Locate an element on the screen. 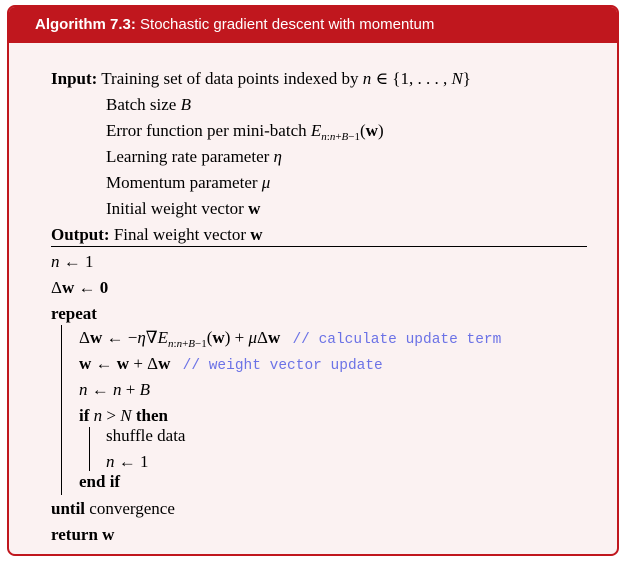 This screenshot has width=628, height=567. learning-rate-text: Learning rate parameter is located at coordinates (188, 156).